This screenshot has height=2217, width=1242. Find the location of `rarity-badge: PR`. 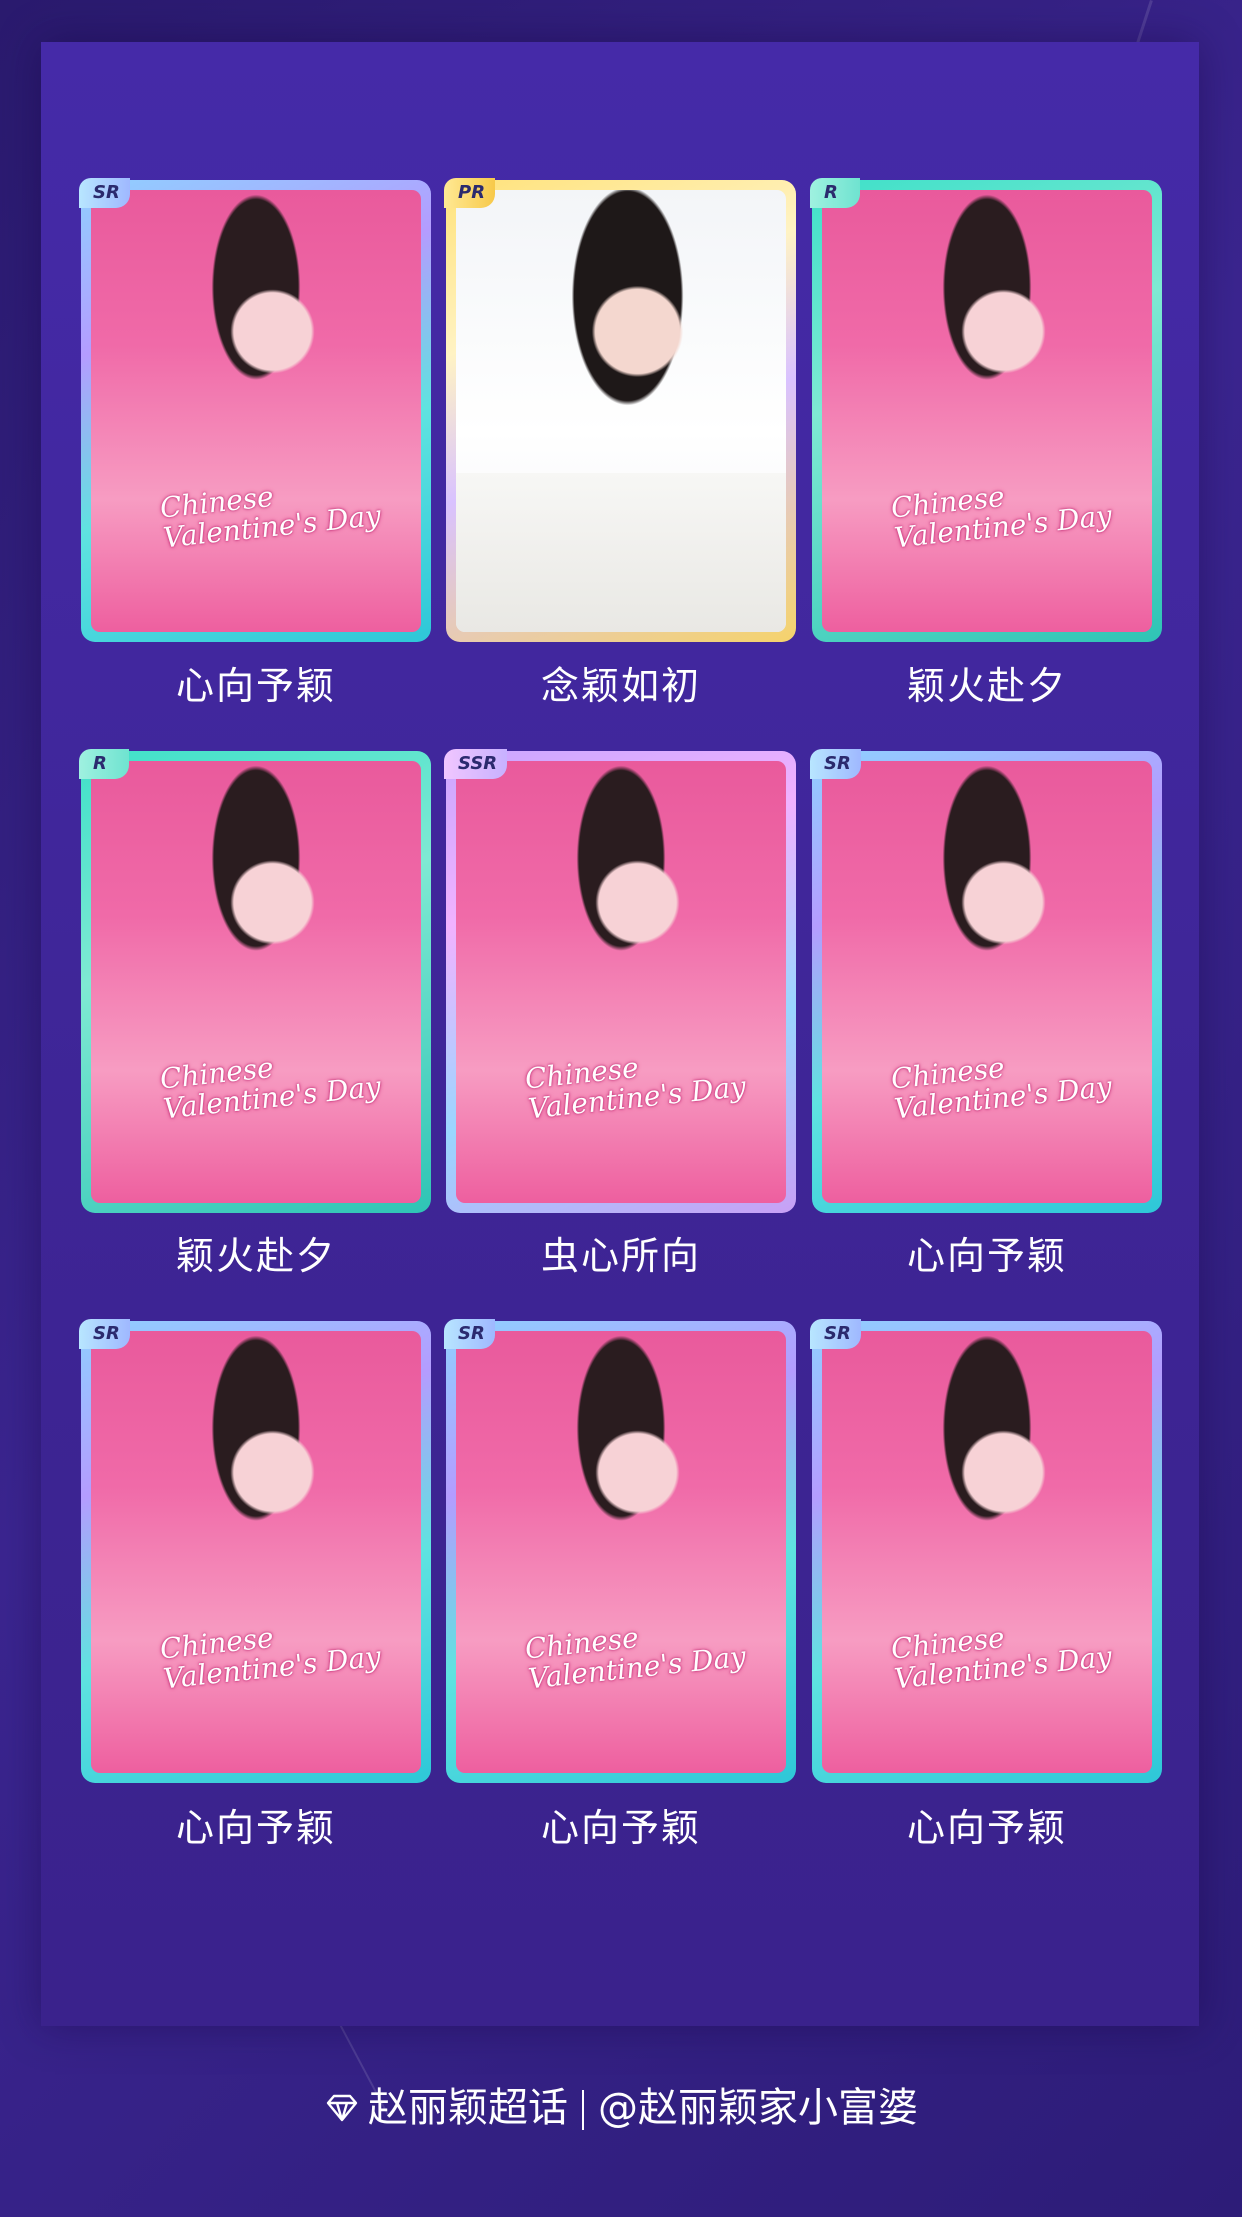

rarity-badge: PR is located at coordinates (470, 193).